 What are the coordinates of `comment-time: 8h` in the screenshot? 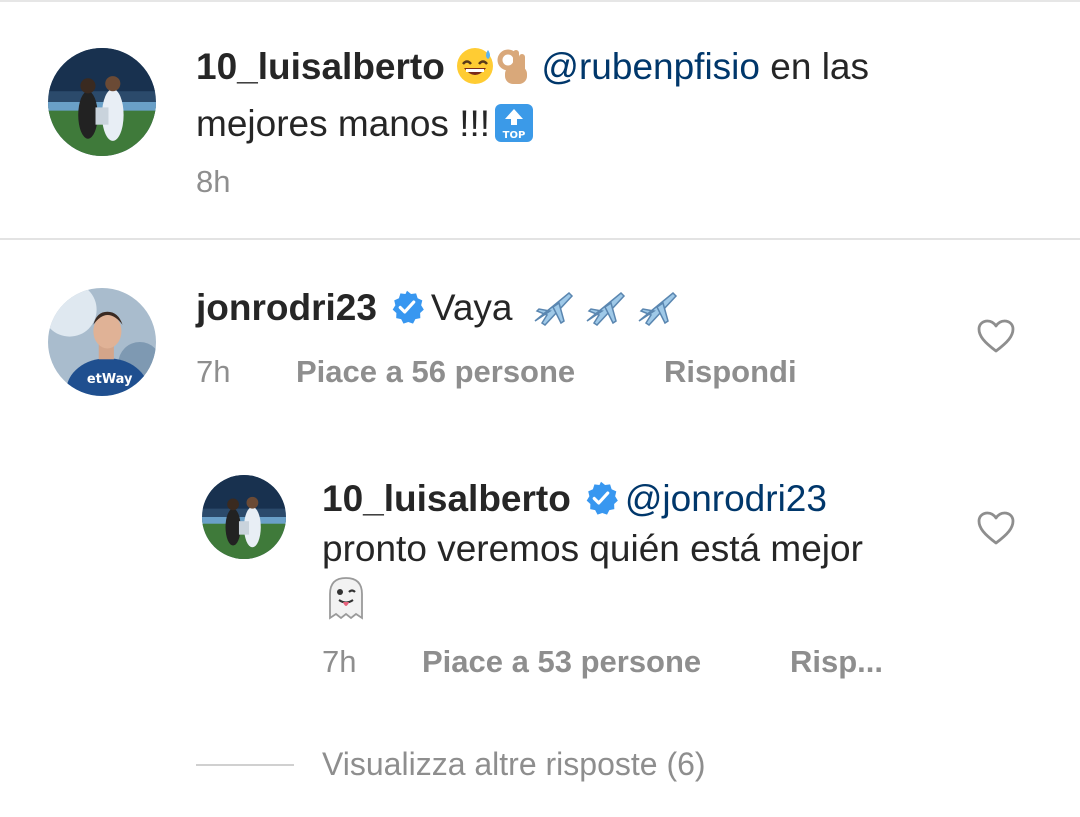 It's located at (213, 182).